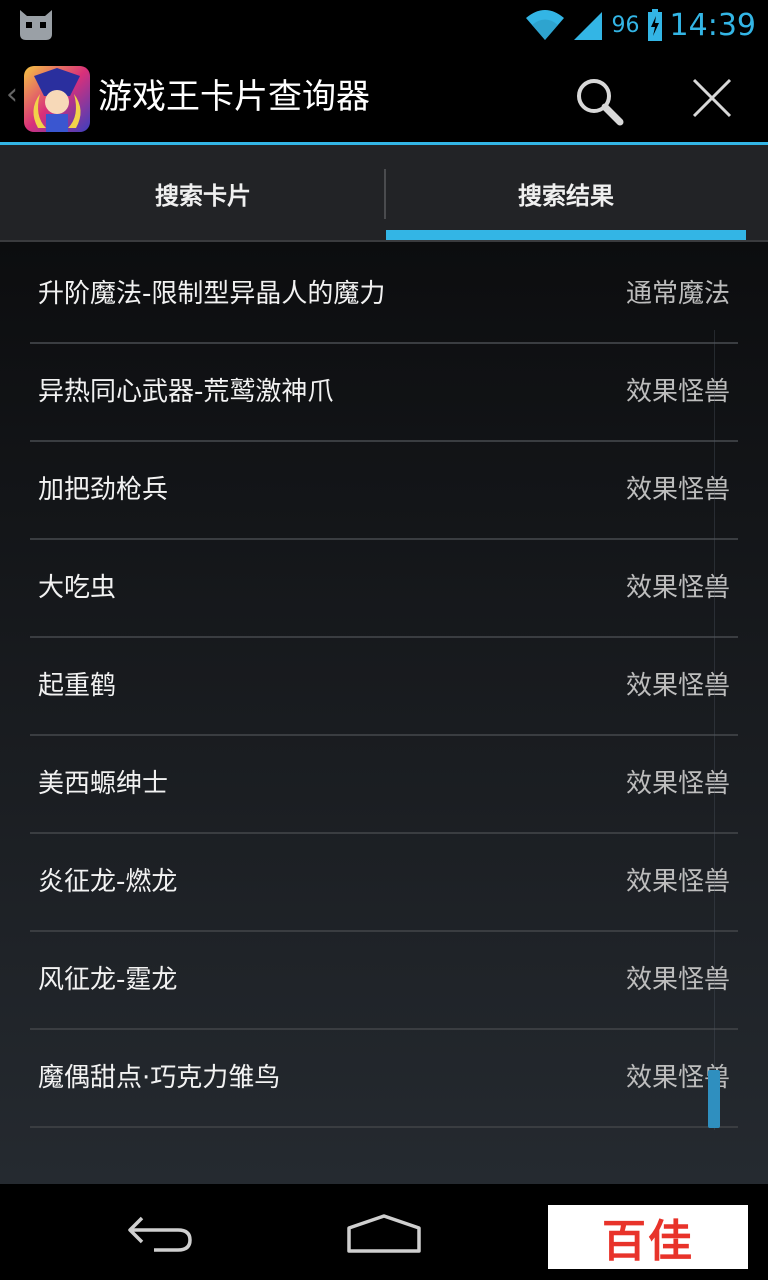 This screenshot has height=1280, width=768. Describe the element at coordinates (384, 491) in the screenshot. I see `list-item: 加把劲枪兵 效果怪兽` at that location.